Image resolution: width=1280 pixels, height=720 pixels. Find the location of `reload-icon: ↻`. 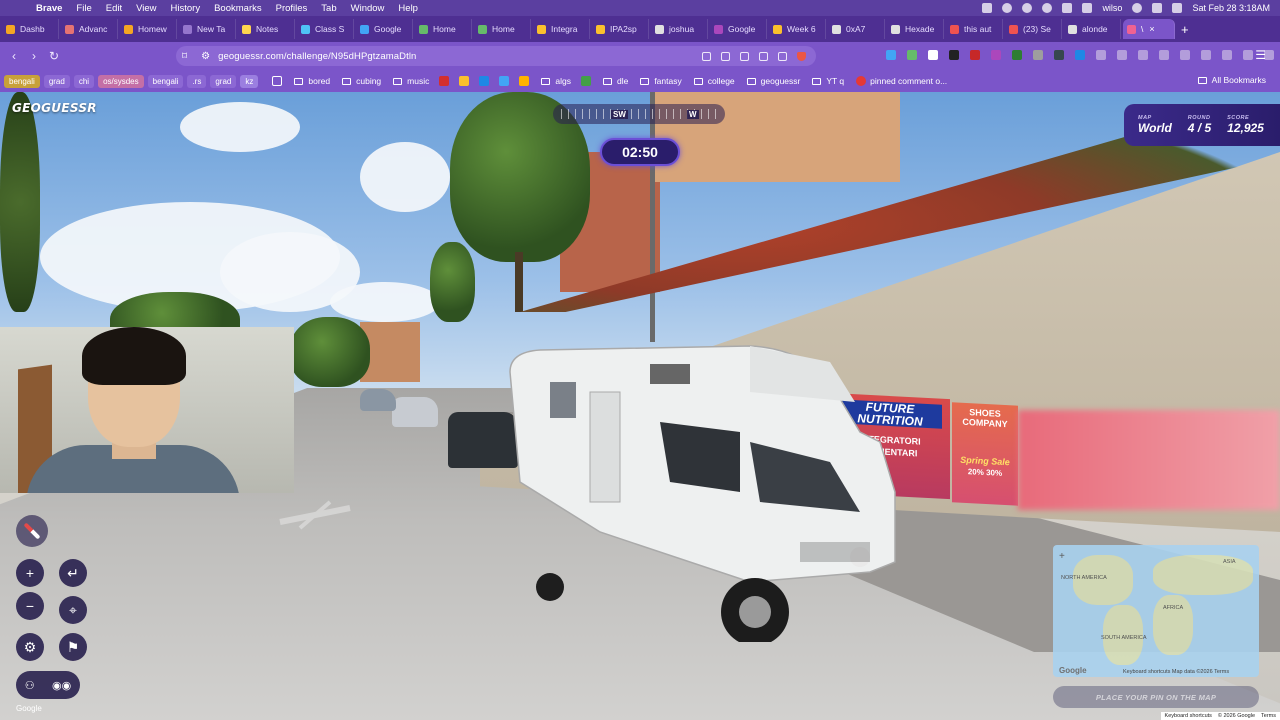

reload-icon: ↻ is located at coordinates (54, 56).